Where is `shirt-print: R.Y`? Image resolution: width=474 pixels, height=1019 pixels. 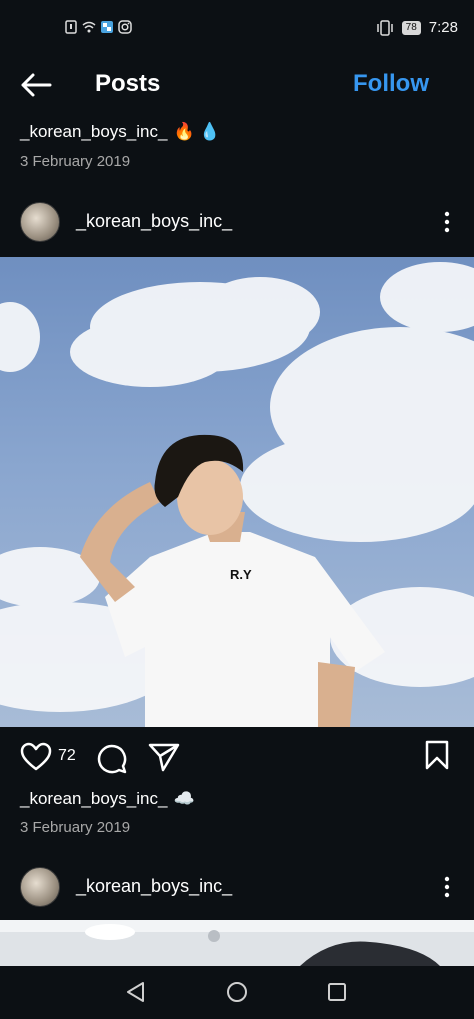 shirt-print: R.Y is located at coordinates (241, 574).